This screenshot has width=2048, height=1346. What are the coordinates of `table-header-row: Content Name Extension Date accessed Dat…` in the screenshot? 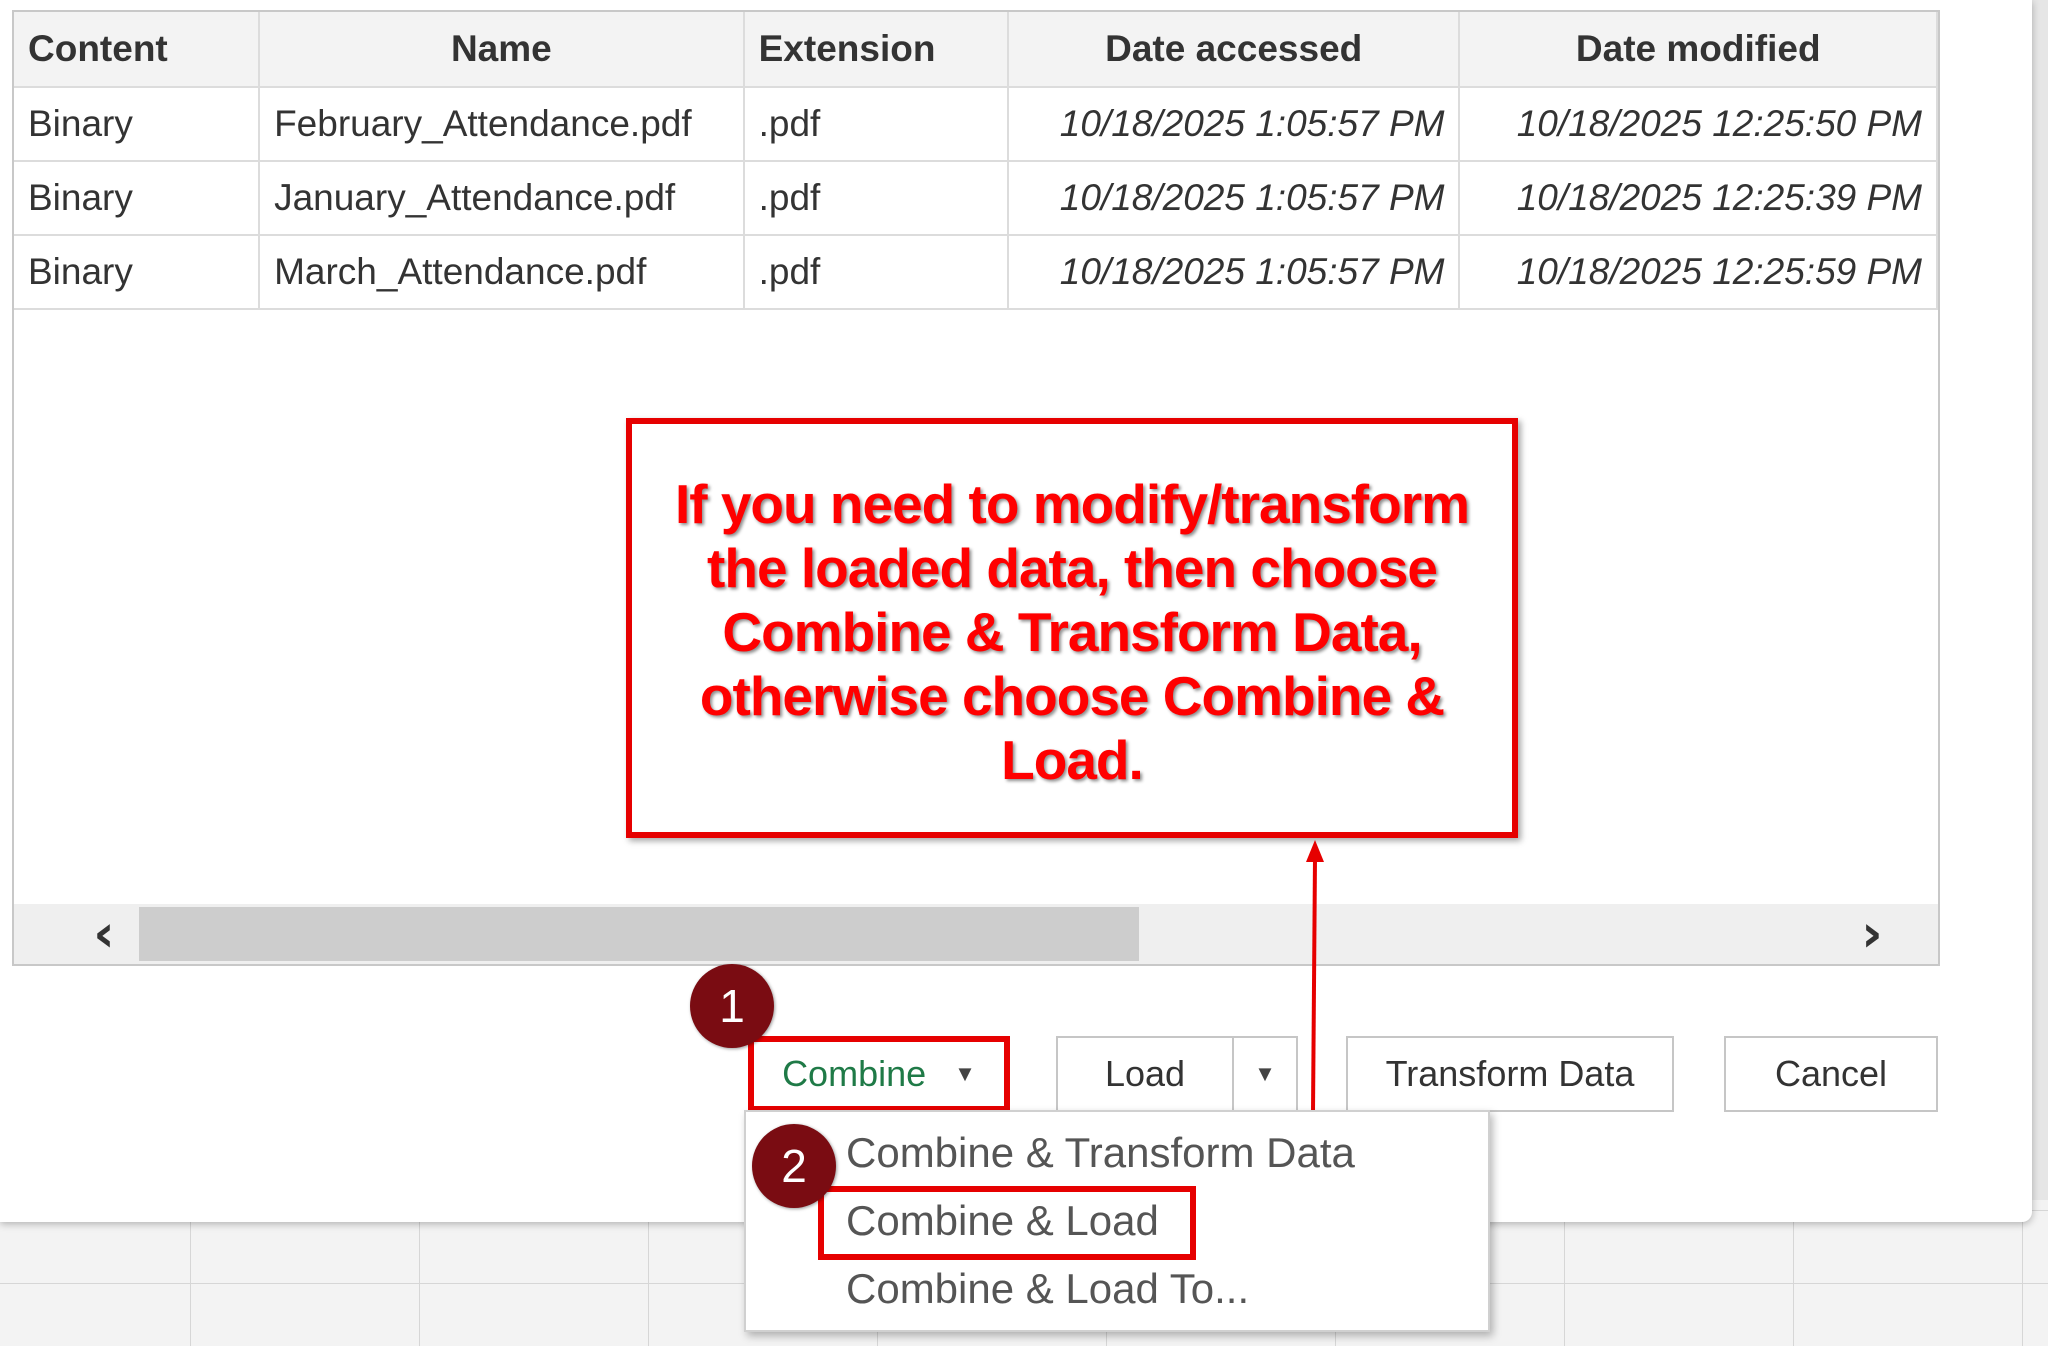 It's located at (976, 50).